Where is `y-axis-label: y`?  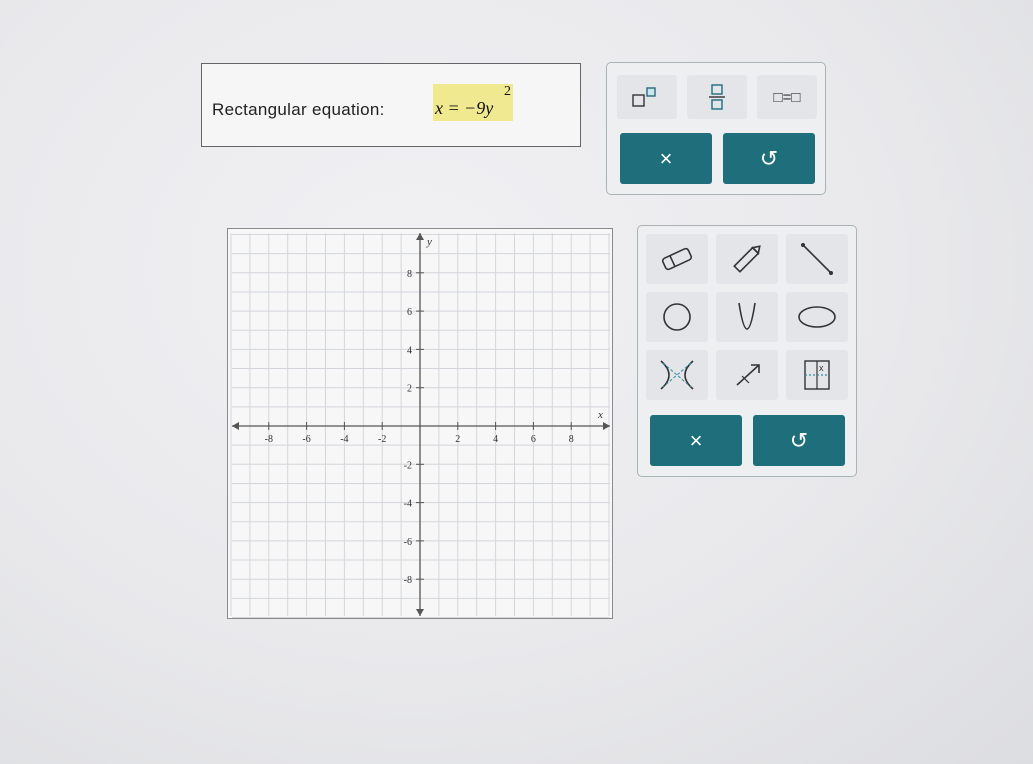 y-axis-label: y is located at coordinates (429, 242).